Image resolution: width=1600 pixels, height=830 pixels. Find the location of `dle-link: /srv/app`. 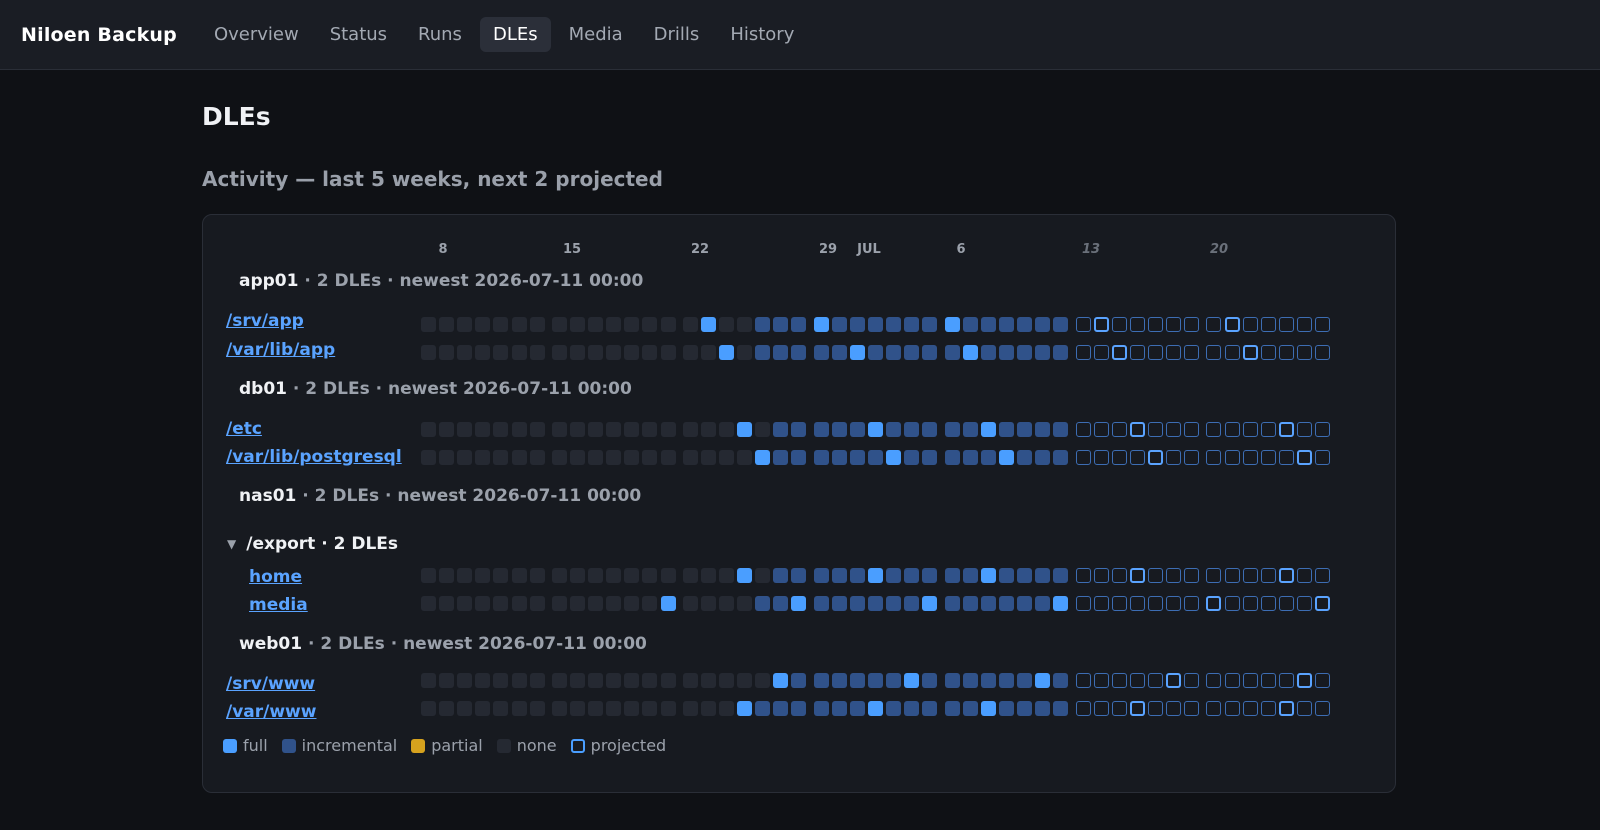

dle-link: /srv/app is located at coordinates (265, 321).